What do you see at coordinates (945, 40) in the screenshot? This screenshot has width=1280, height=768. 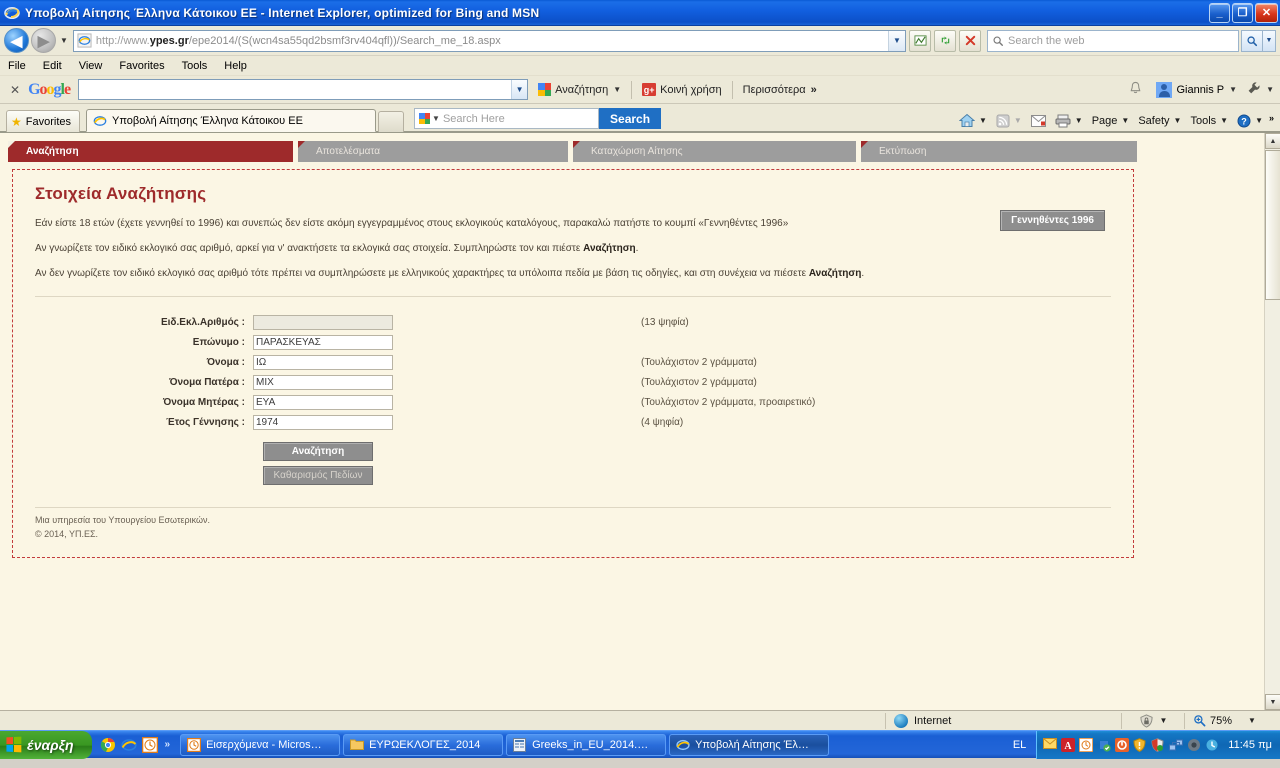 I see `refresh-icon` at bounding box center [945, 40].